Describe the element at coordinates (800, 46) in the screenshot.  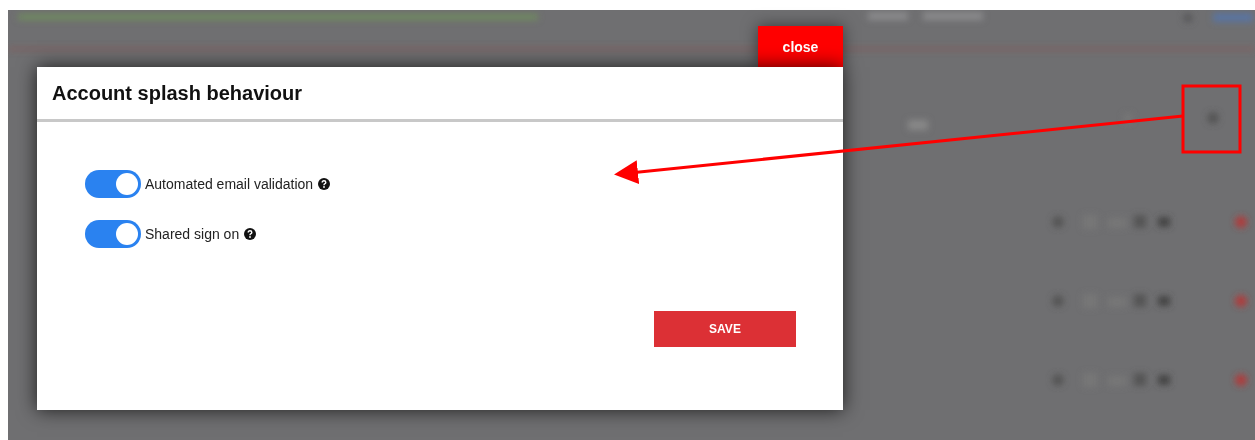
I see `close-button: close` at that location.